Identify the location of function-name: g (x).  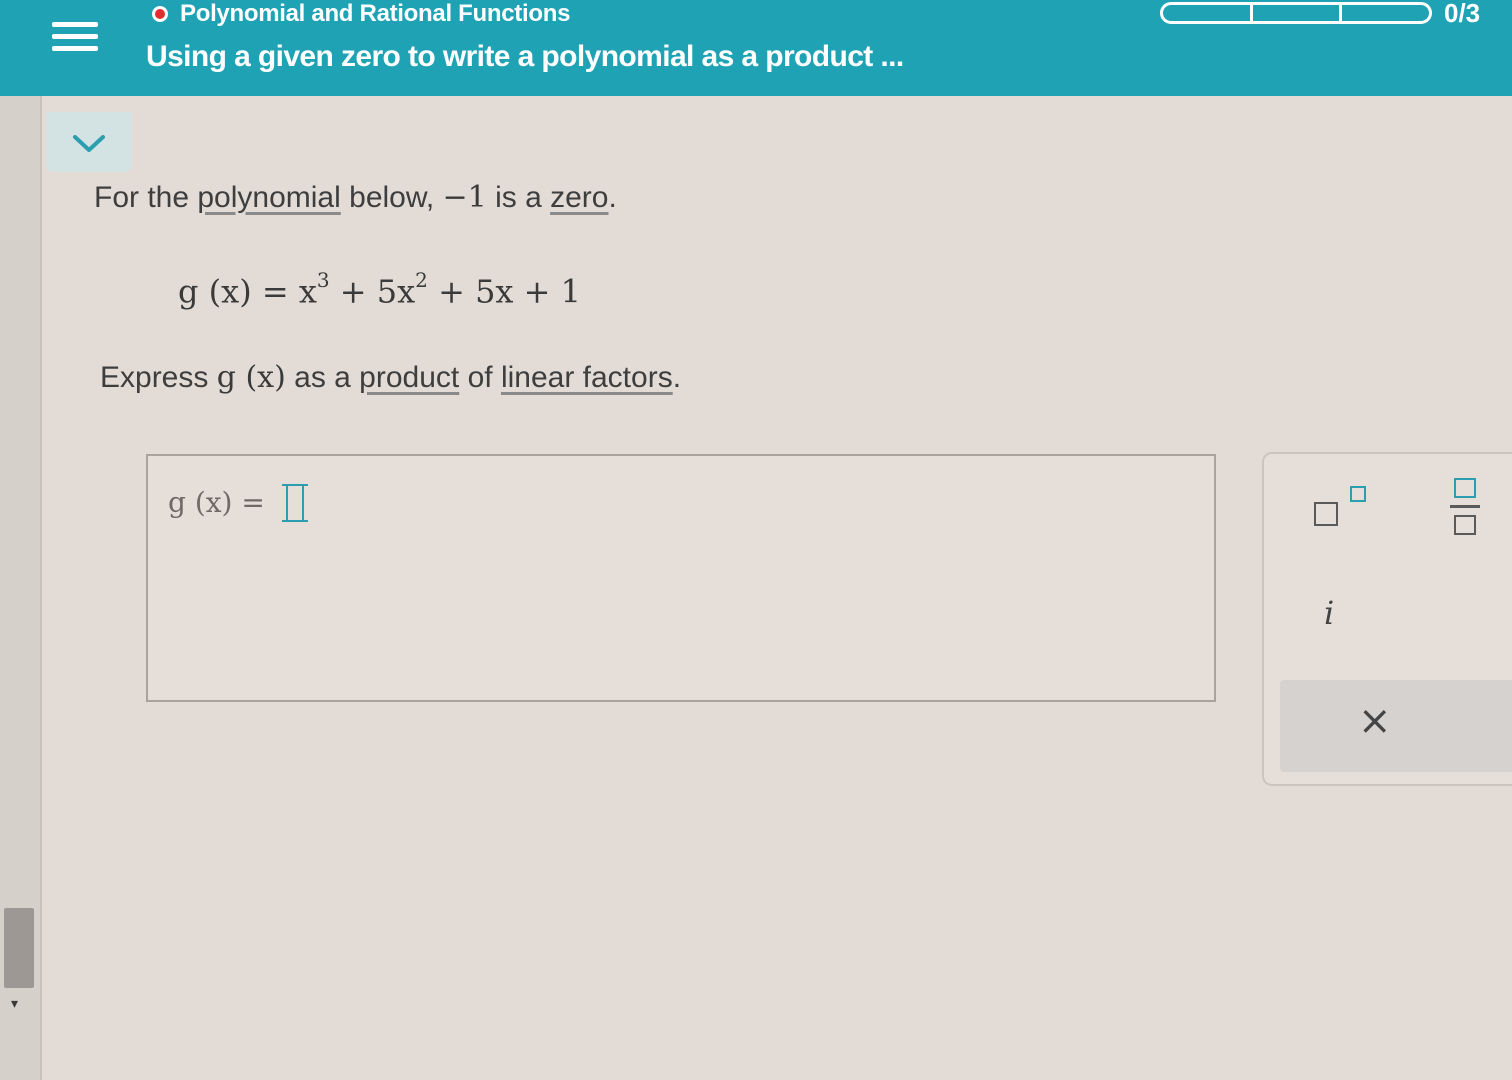
(251, 377).